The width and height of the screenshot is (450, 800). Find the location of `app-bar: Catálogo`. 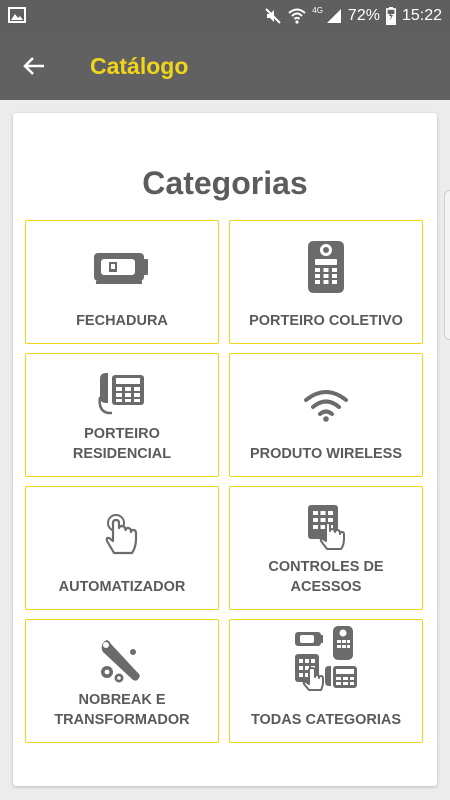

app-bar: Catálogo is located at coordinates (225, 66).